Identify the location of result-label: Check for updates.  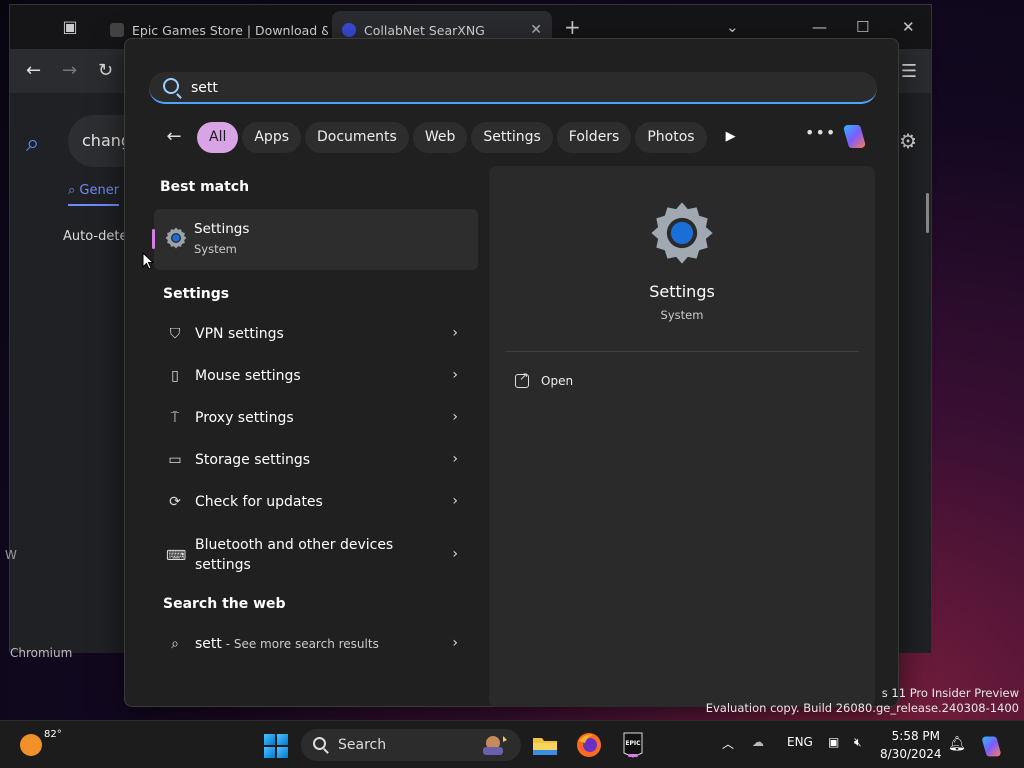
(259, 502).